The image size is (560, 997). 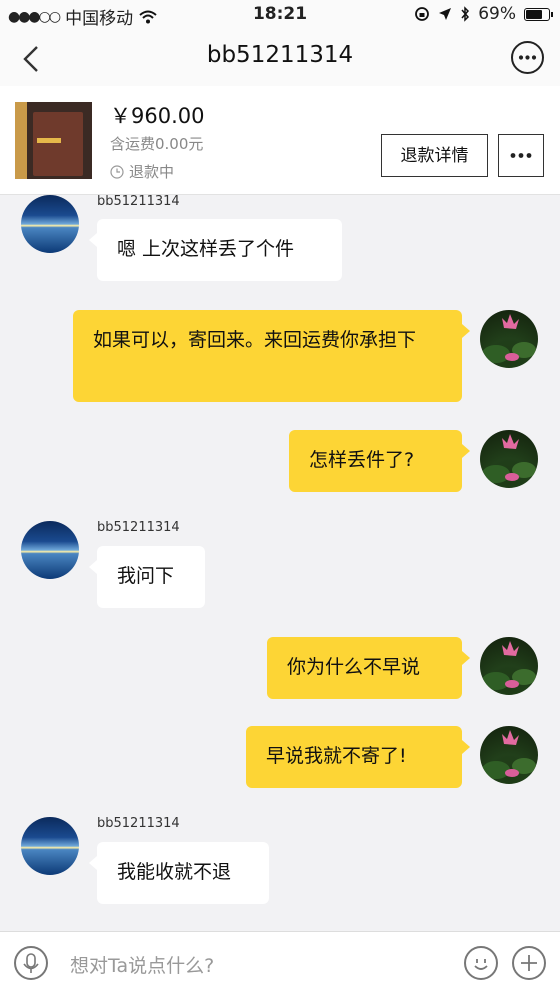 What do you see at coordinates (271, 356) in the screenshot?
I see `message-bubble-outgoing: 如果可以，寄回来。来回运费你承担下` at bounding box center [271, 356].